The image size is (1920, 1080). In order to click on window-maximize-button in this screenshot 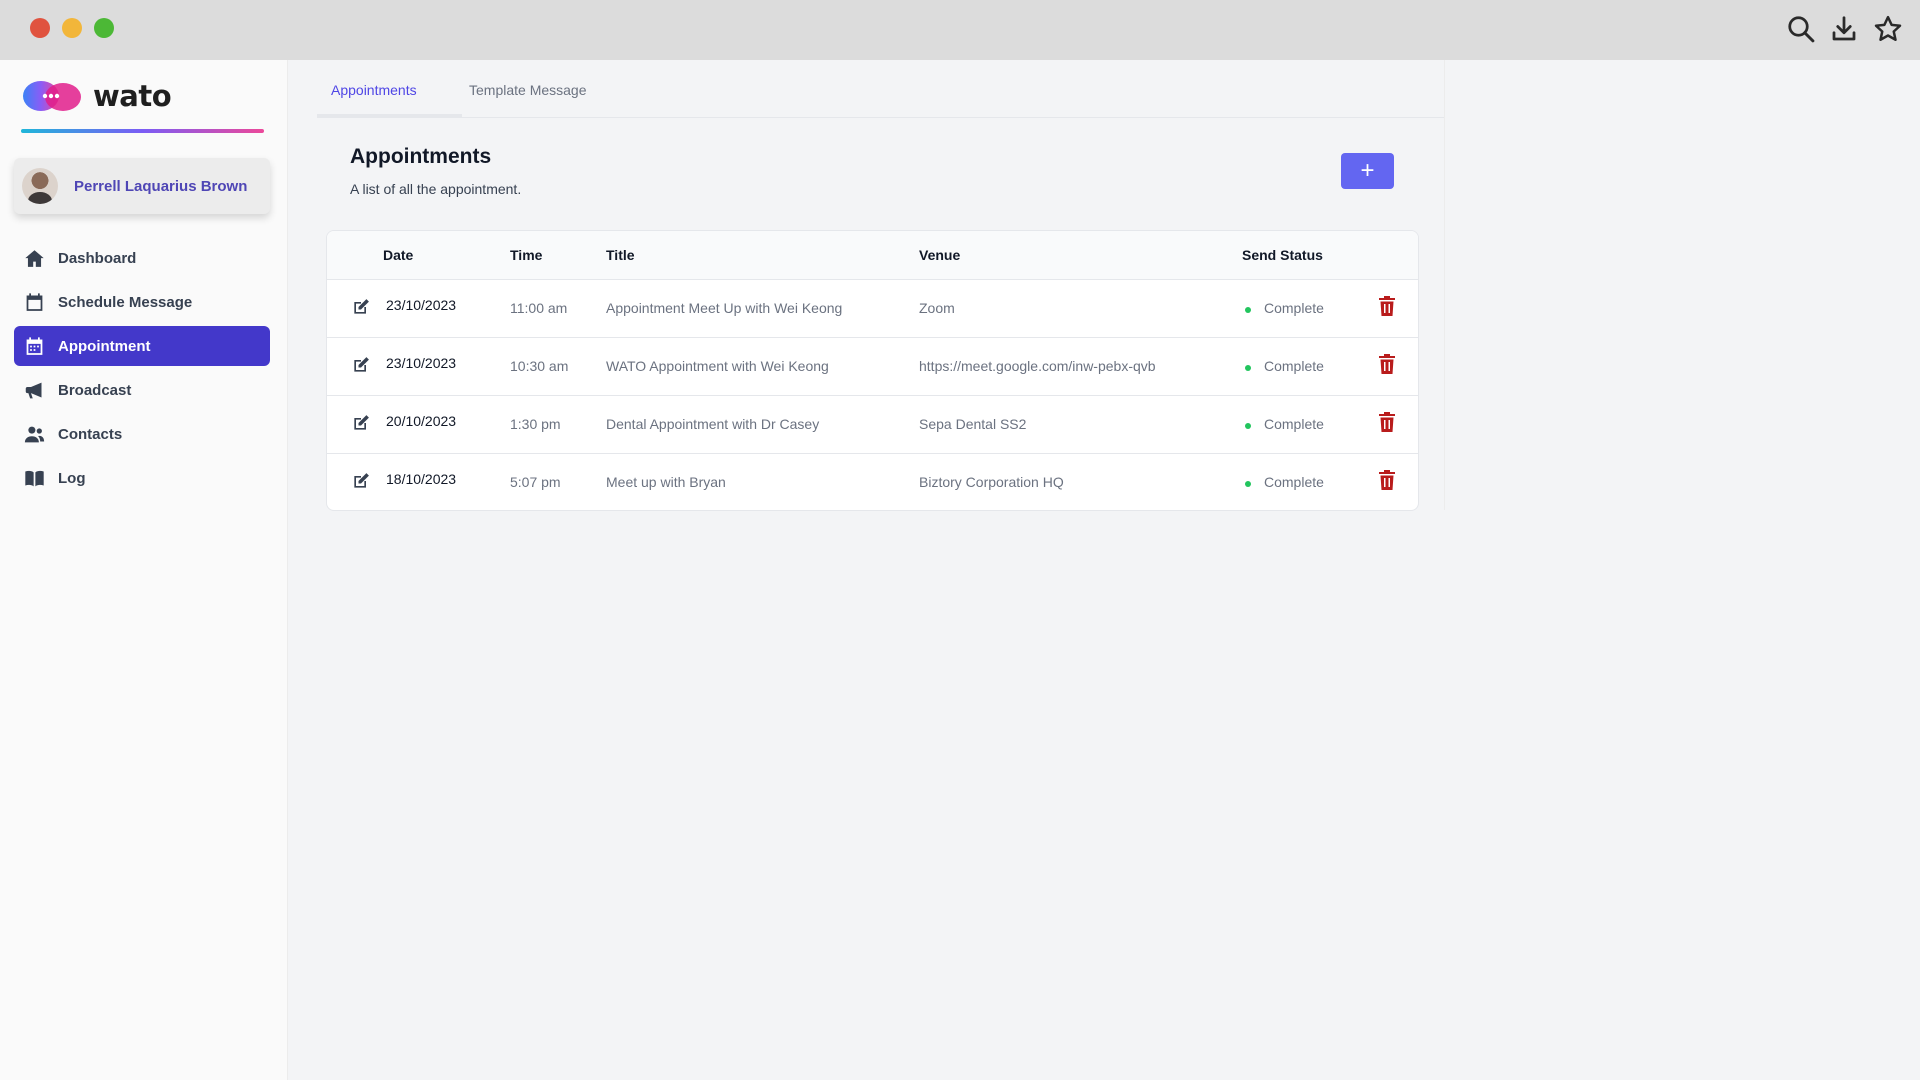, I will do `click(104, 28)`.